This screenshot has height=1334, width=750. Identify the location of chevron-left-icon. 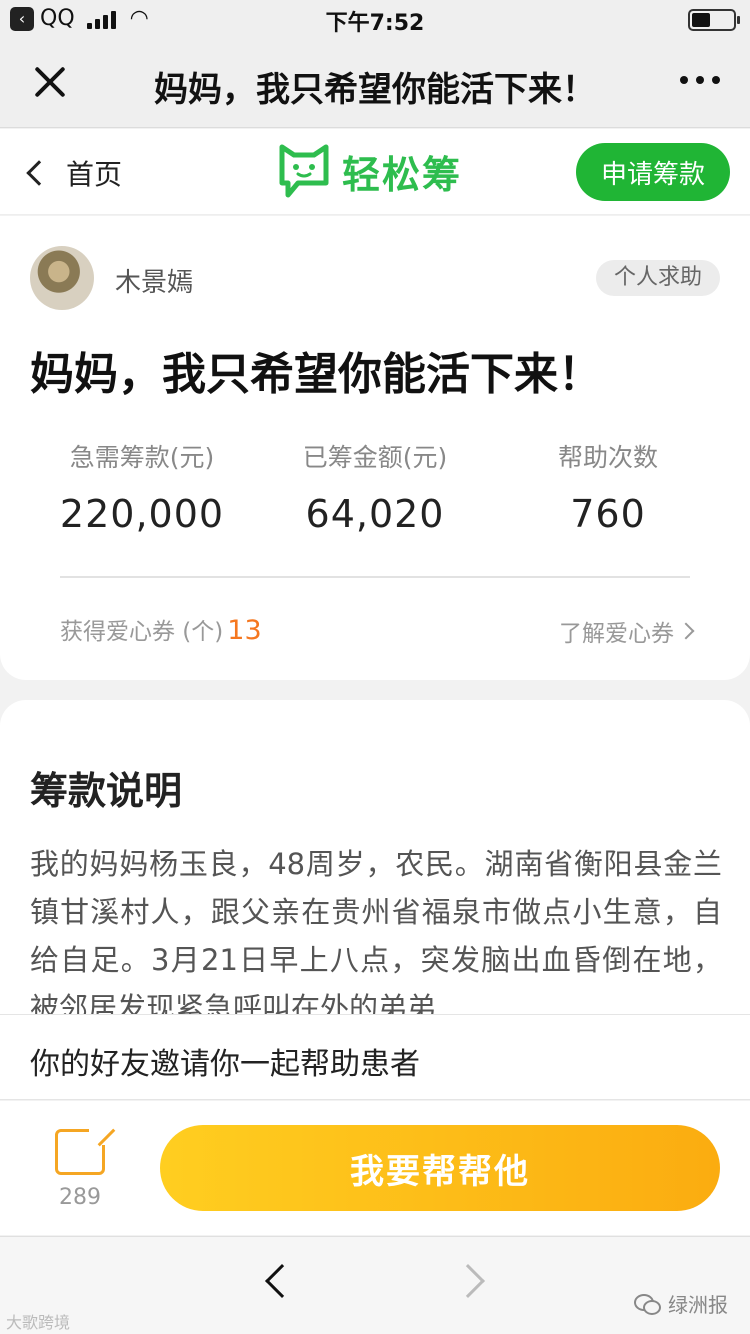
(39, 173).